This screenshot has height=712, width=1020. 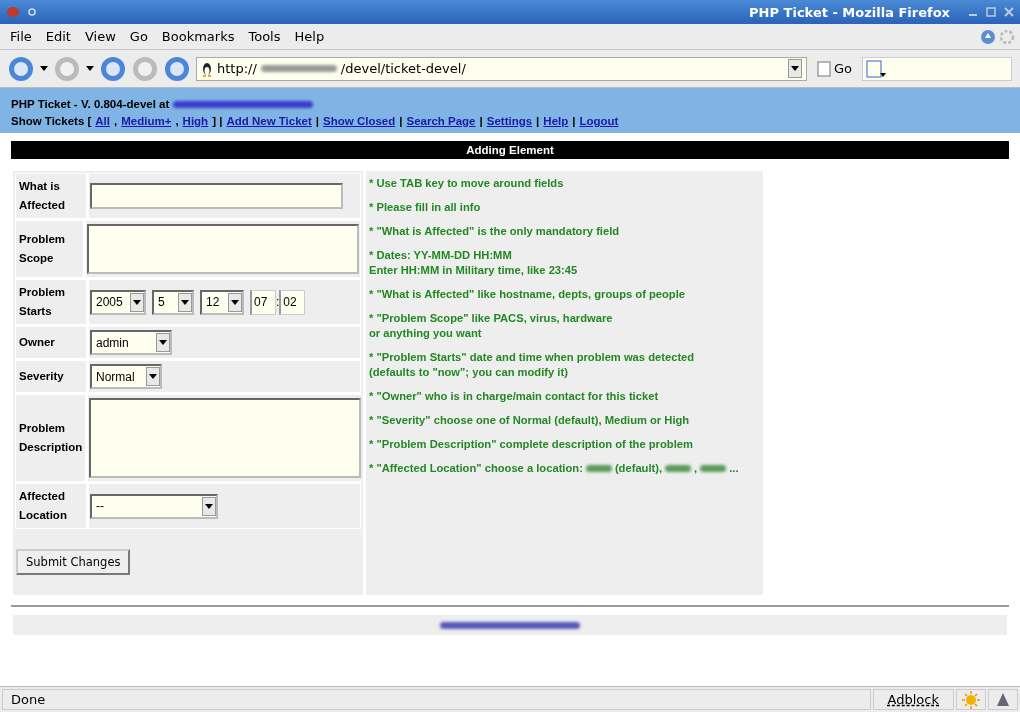 I want to click on nav-link: High, so click(x=195, y=121).